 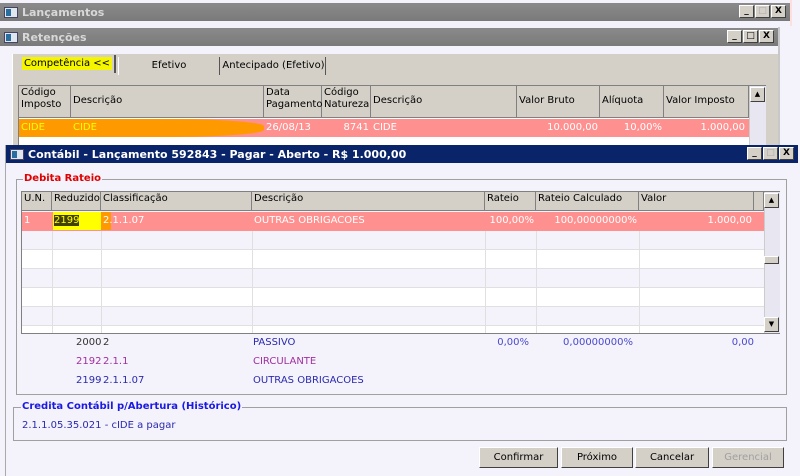 I want to click on highlight-mark, so click(x=141, y=128).